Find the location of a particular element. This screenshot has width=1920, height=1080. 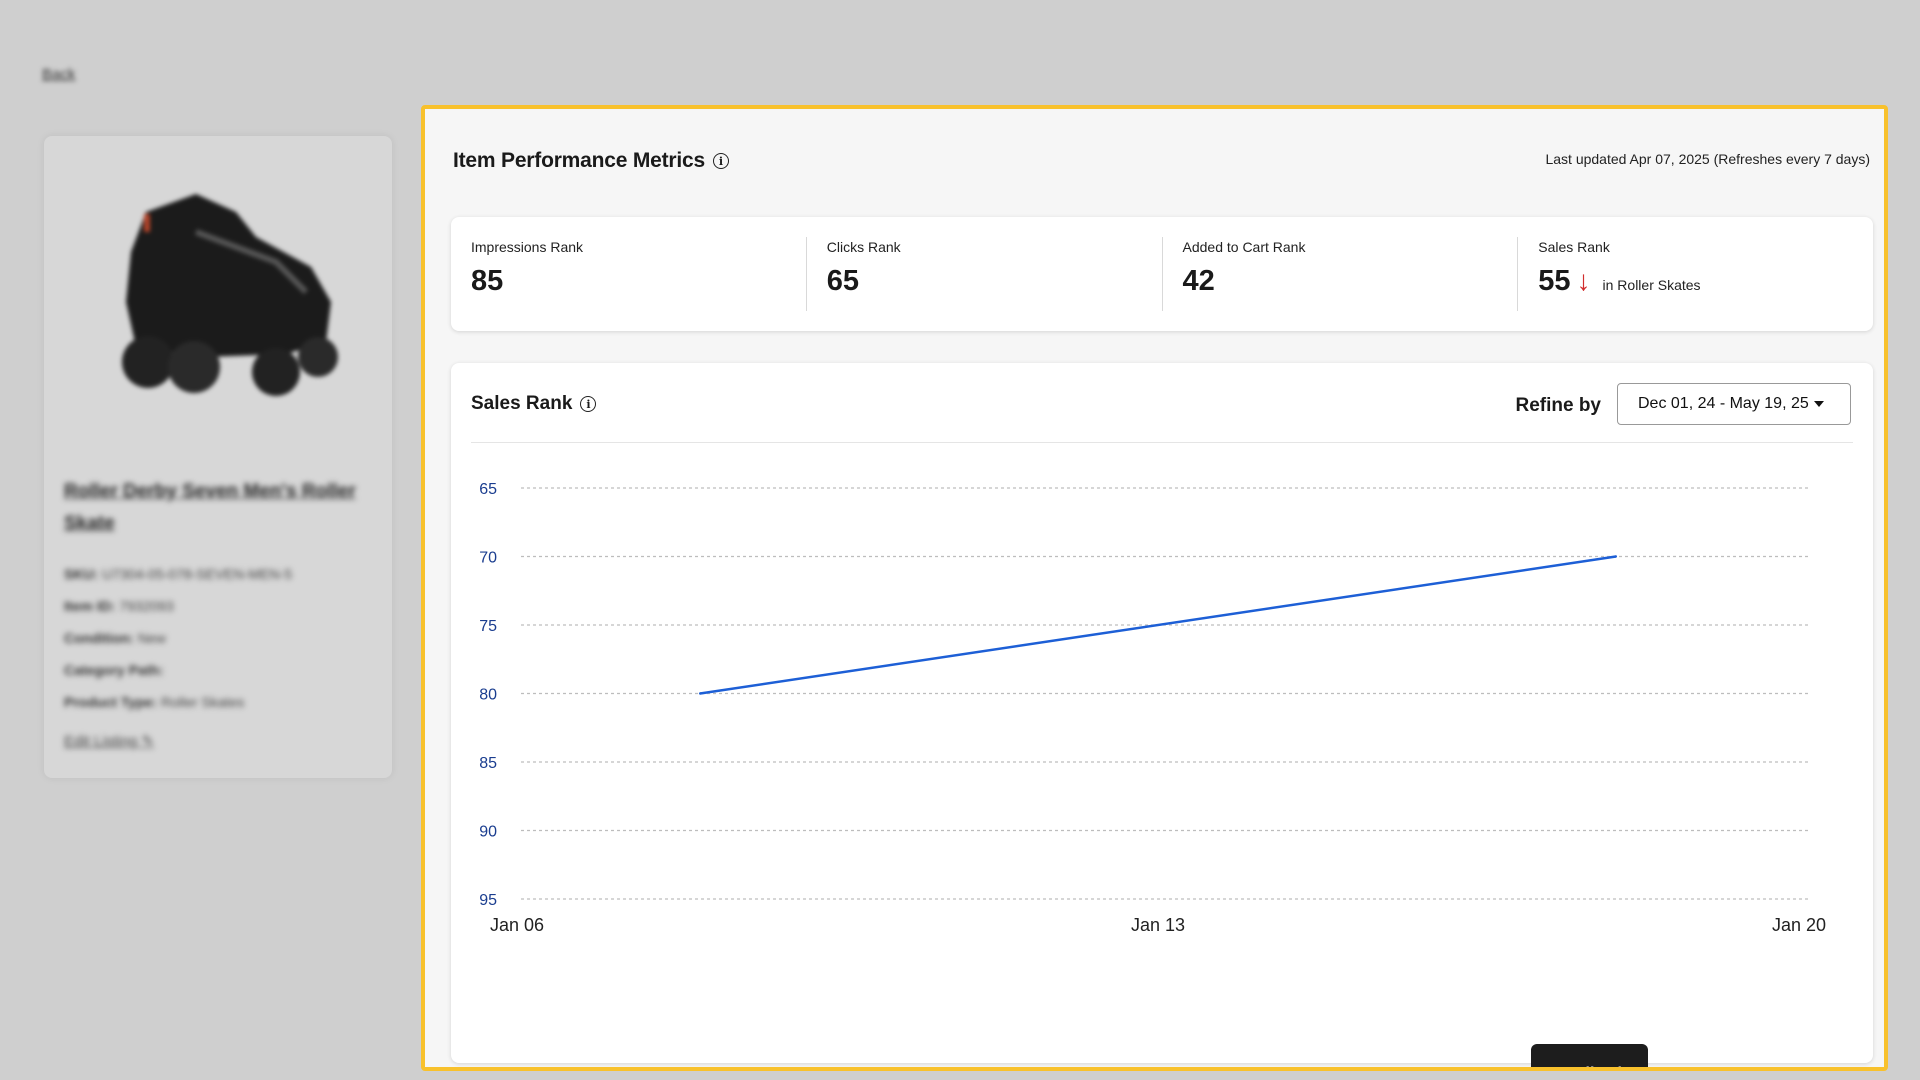

y-tick-label: 70 is located at coordinates (488, 558).